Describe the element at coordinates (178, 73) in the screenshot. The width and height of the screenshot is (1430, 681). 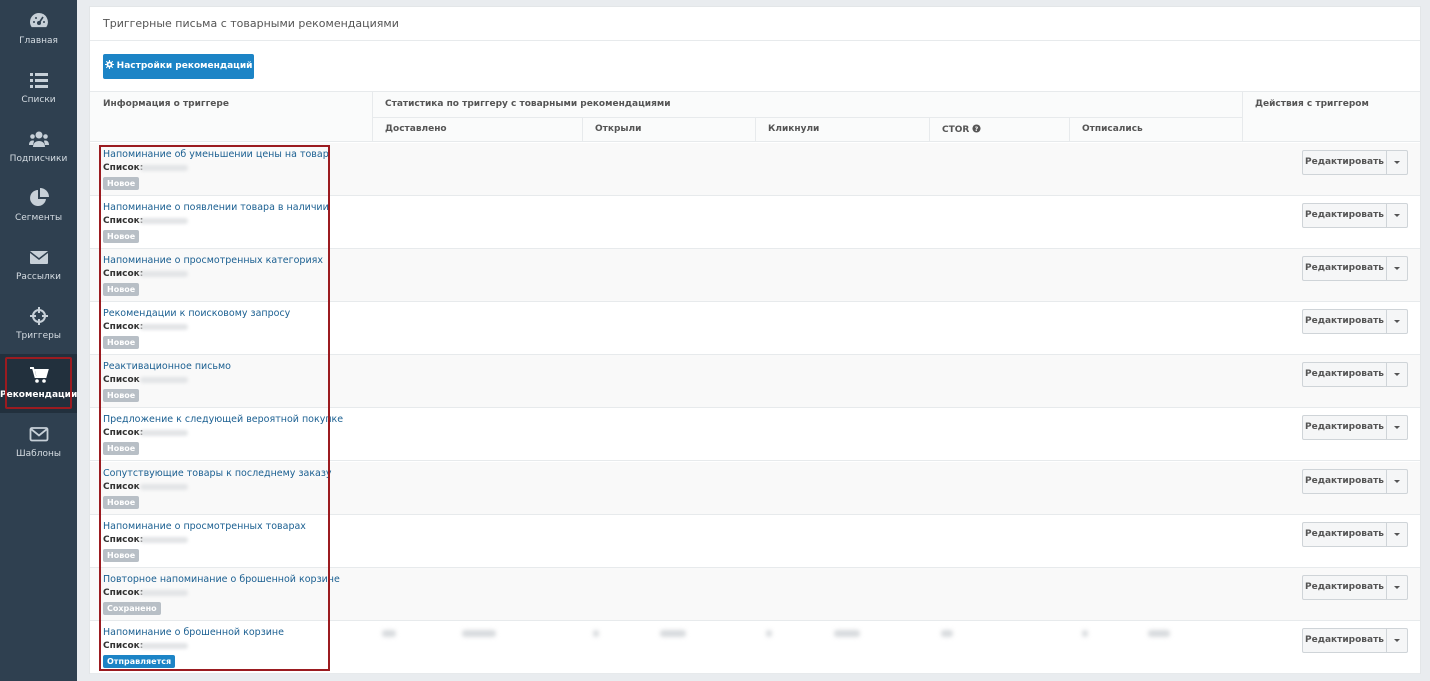
I see `recommendation-settings-button: Настройки рекомендаций` at that location.